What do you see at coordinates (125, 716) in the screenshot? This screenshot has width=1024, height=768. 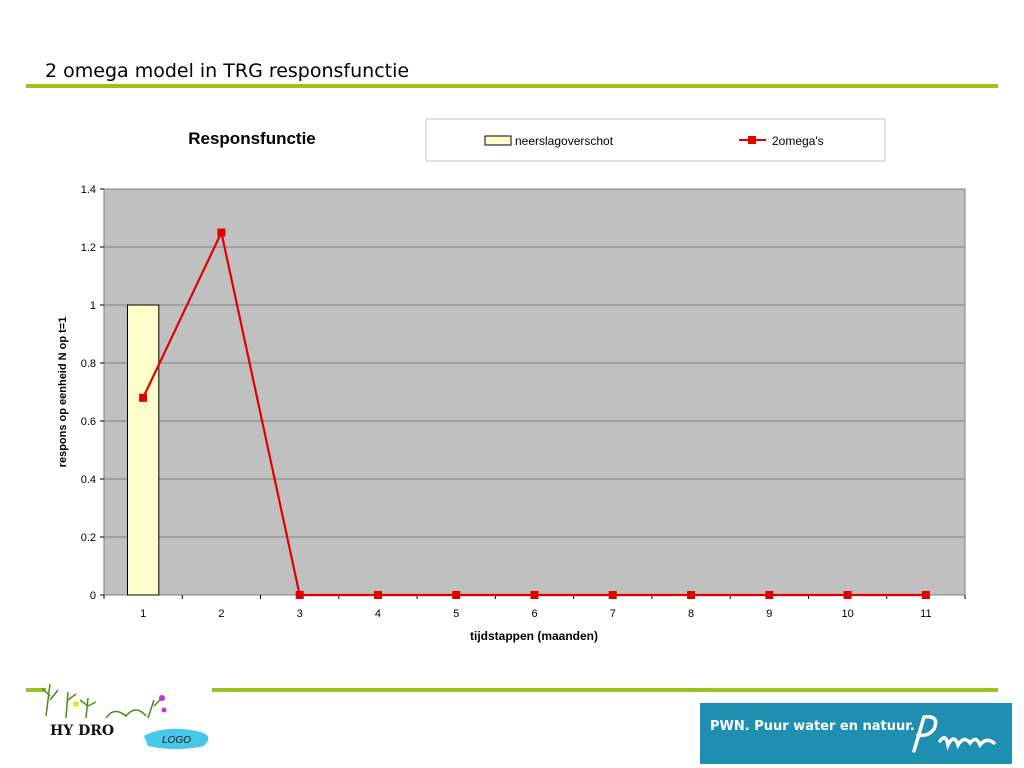 I see `hydro-logo: HY DRO LOGO` at bounding box center [125, 716].